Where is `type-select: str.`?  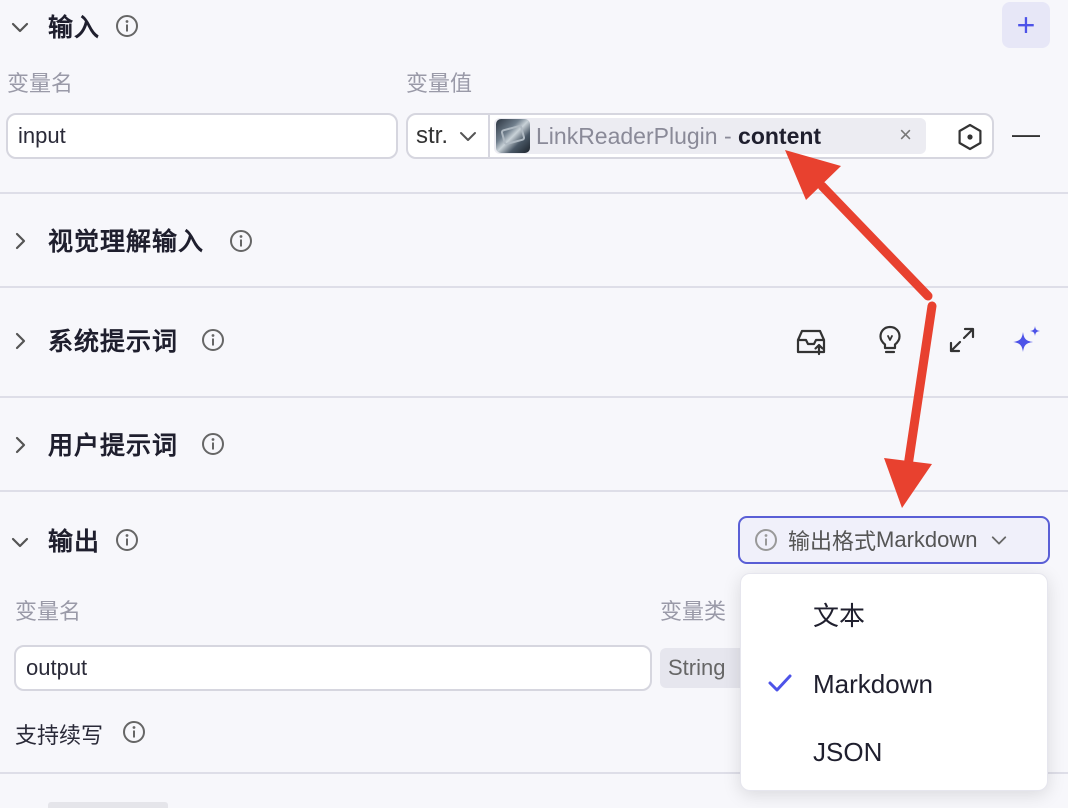 type-select: str. is located at coordinates (449, 136).